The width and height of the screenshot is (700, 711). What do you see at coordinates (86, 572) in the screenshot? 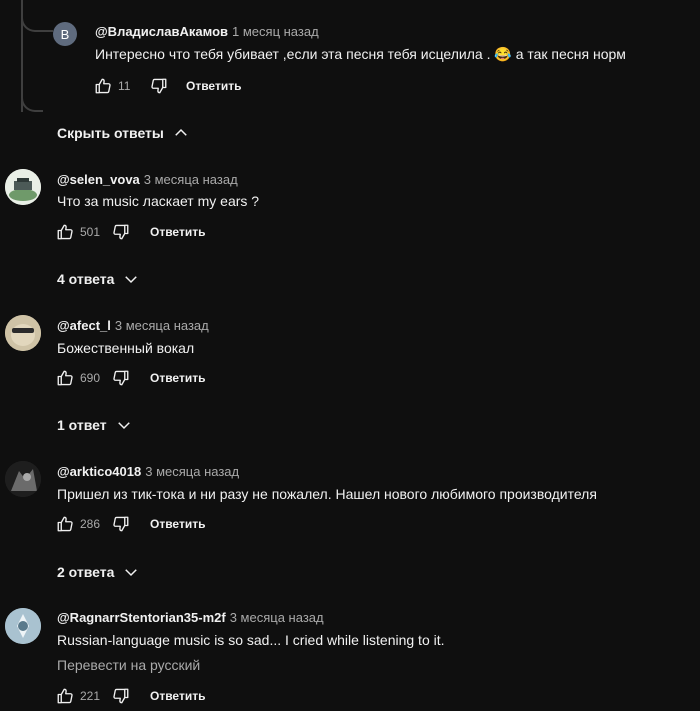
I see `replies-count-label: 2 ответа` at bounding box center [86, 572].